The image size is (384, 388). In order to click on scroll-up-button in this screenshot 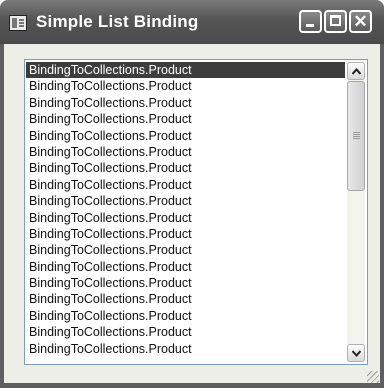, I will do `click(356, 71)`.